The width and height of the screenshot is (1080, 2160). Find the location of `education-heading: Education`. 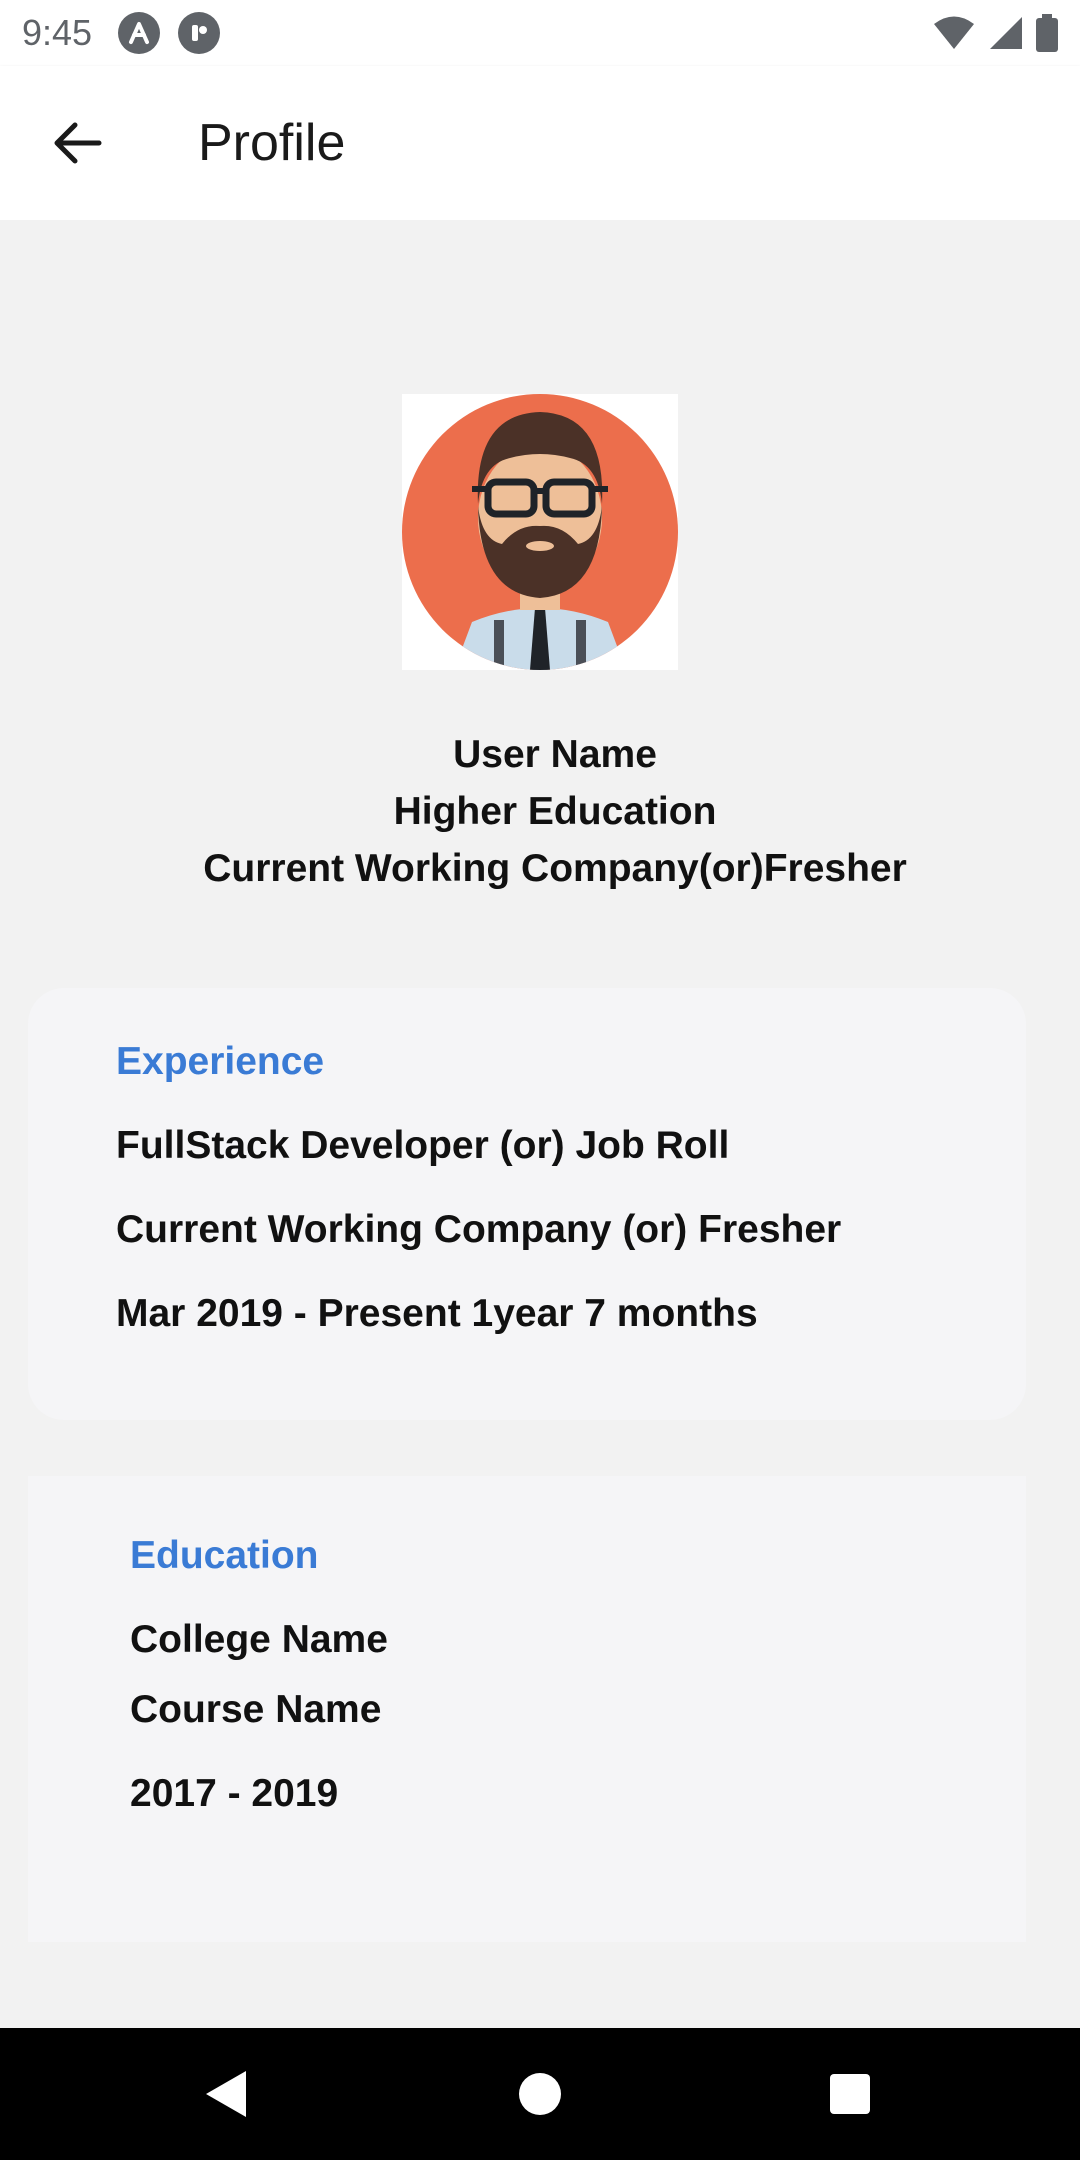

education-heading: Education is located at coordinates (224, 1555).